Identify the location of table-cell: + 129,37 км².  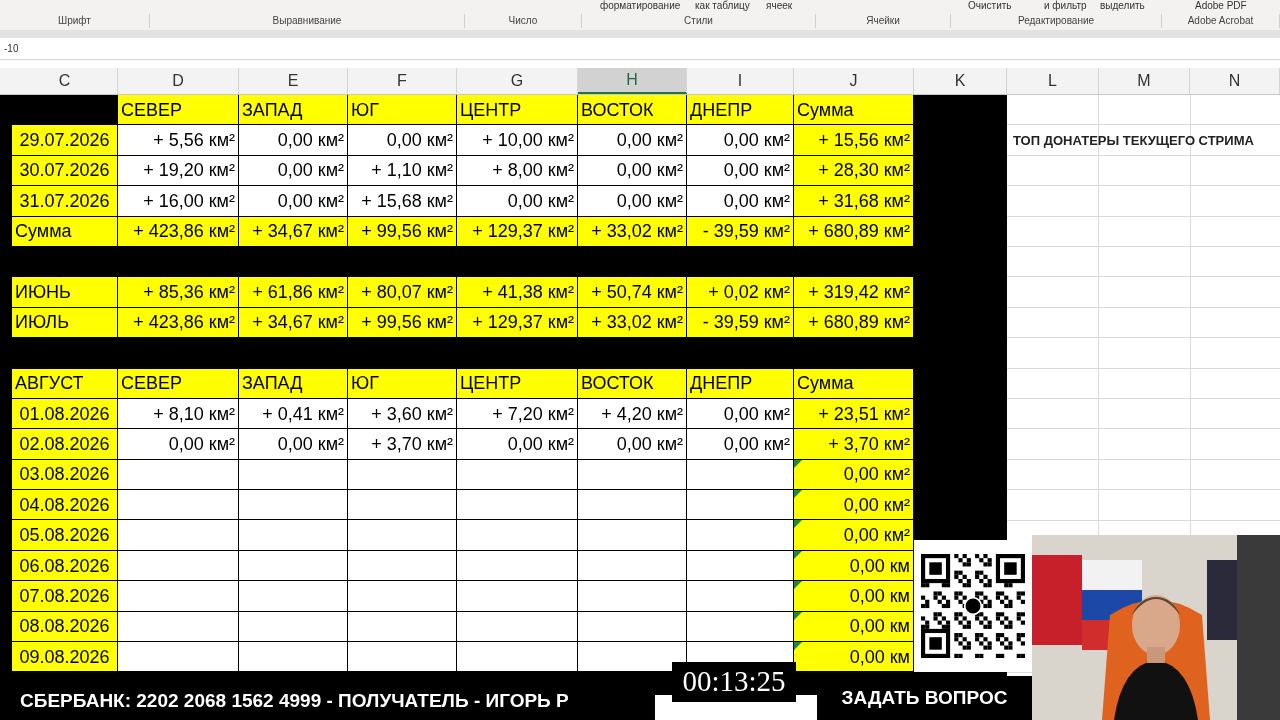
(517, 231).